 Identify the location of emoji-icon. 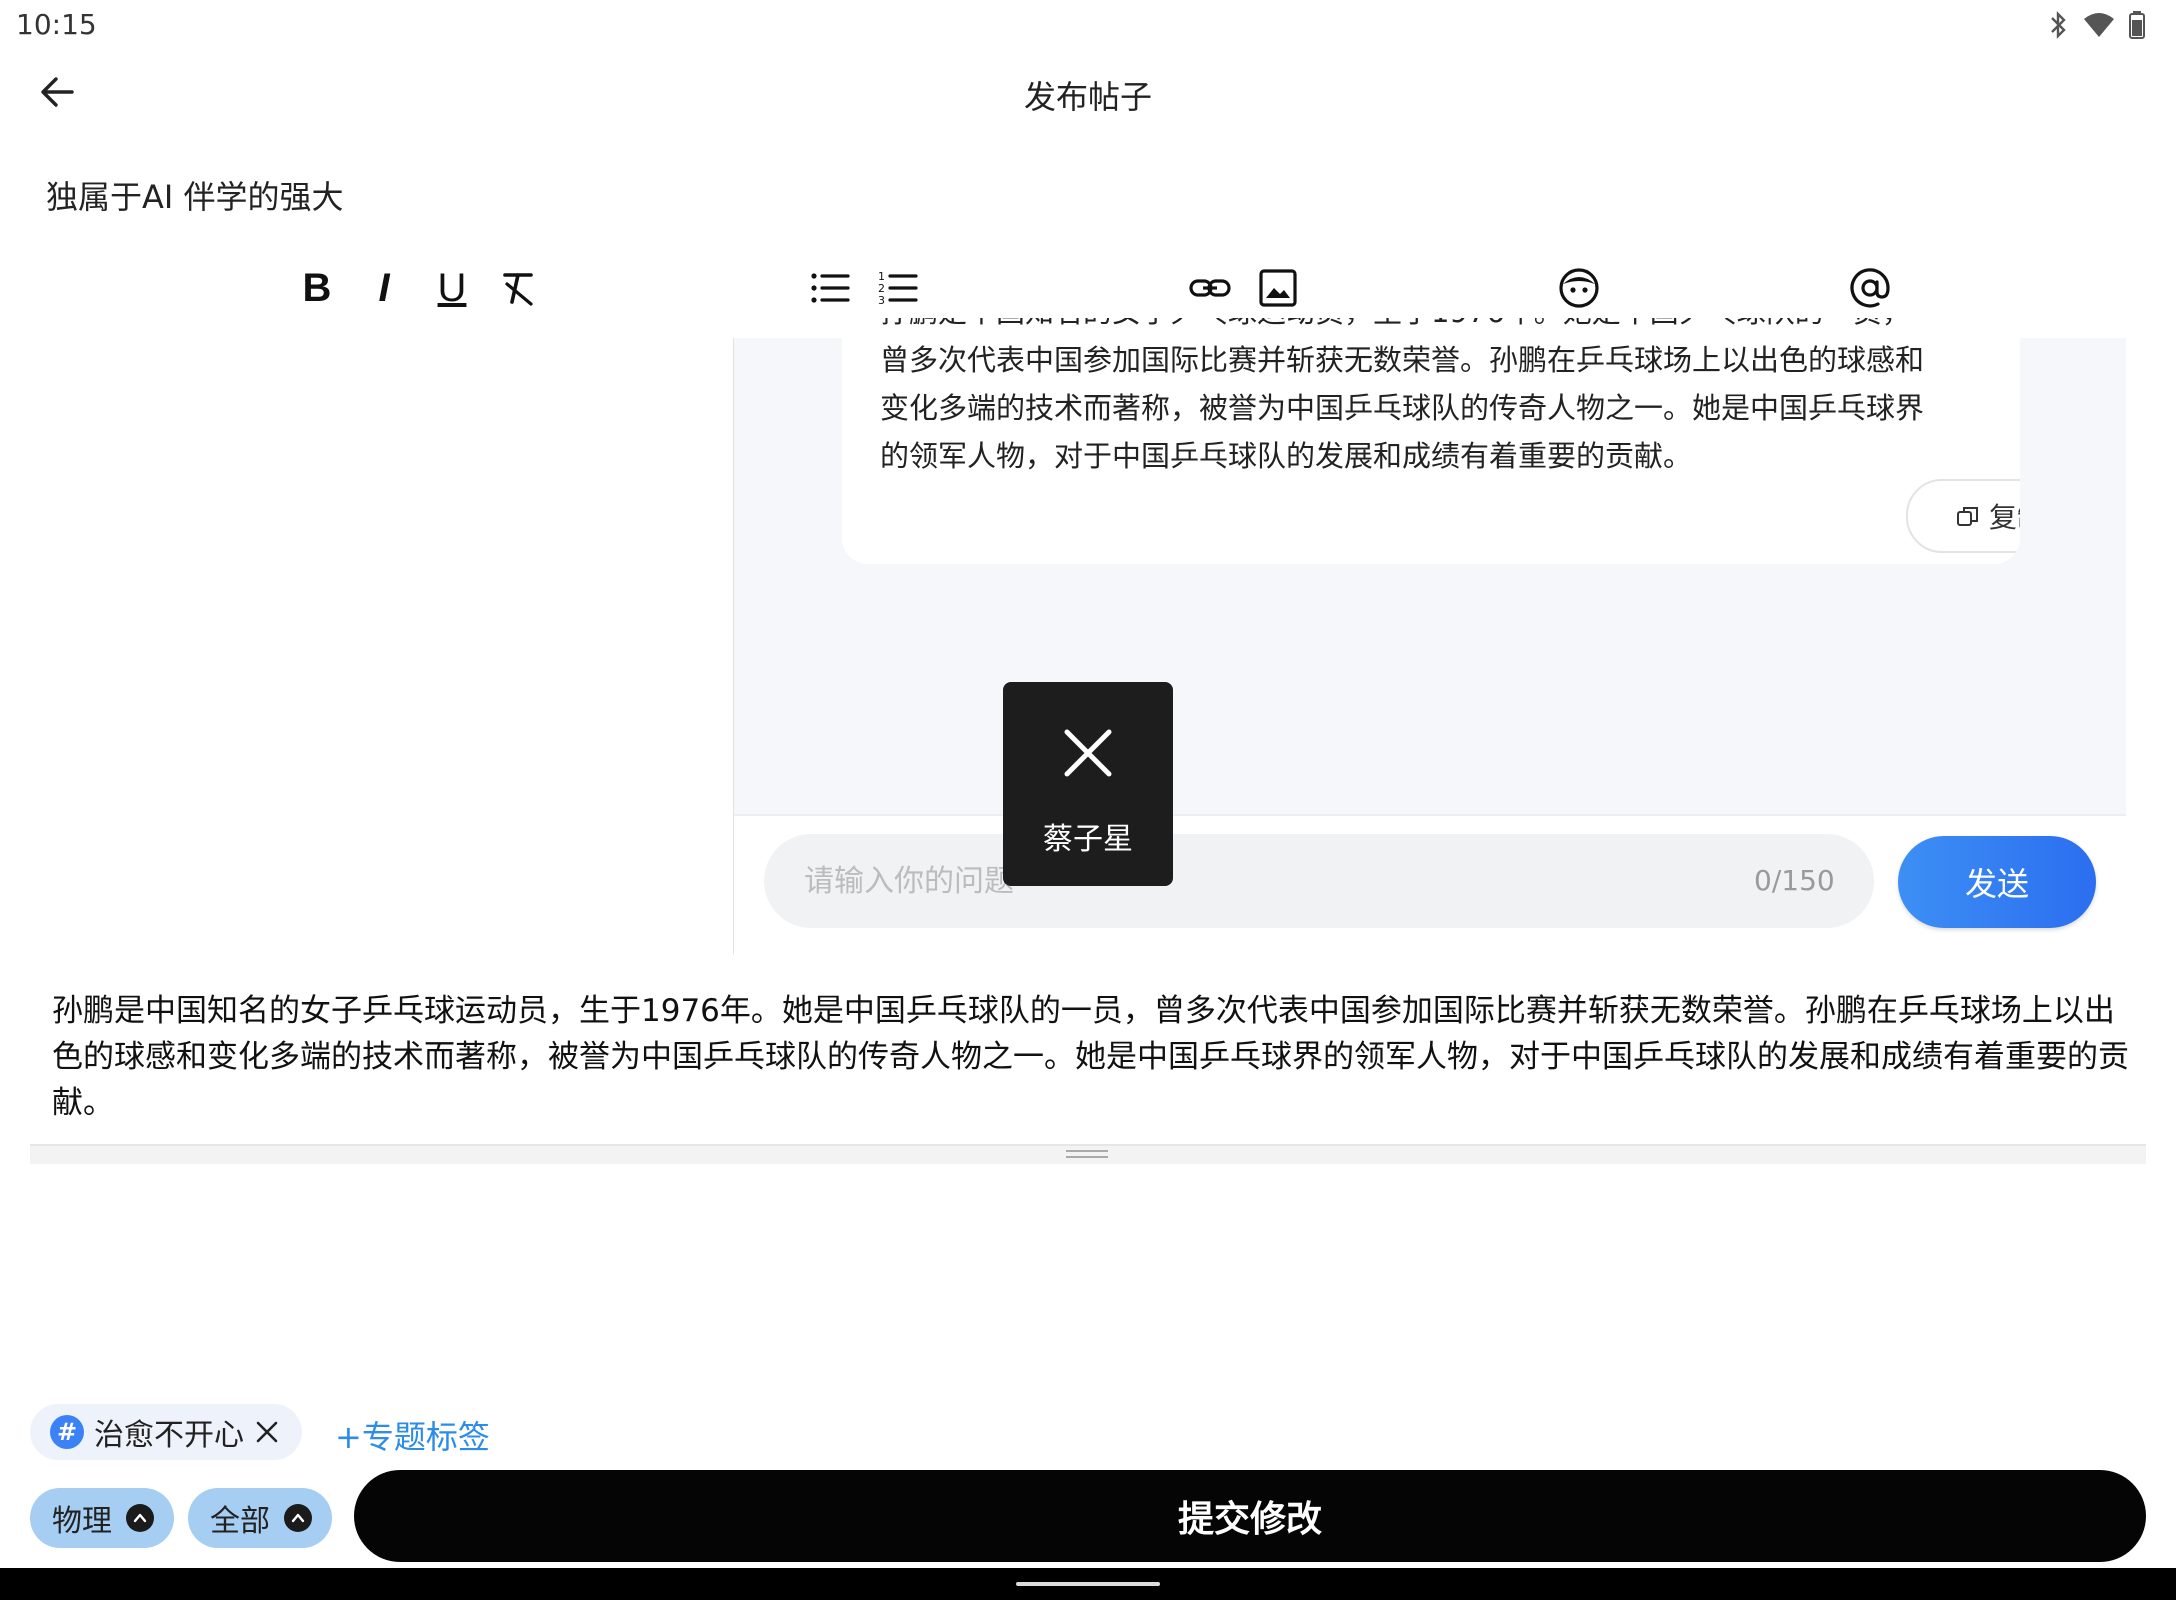
(1579, 288).